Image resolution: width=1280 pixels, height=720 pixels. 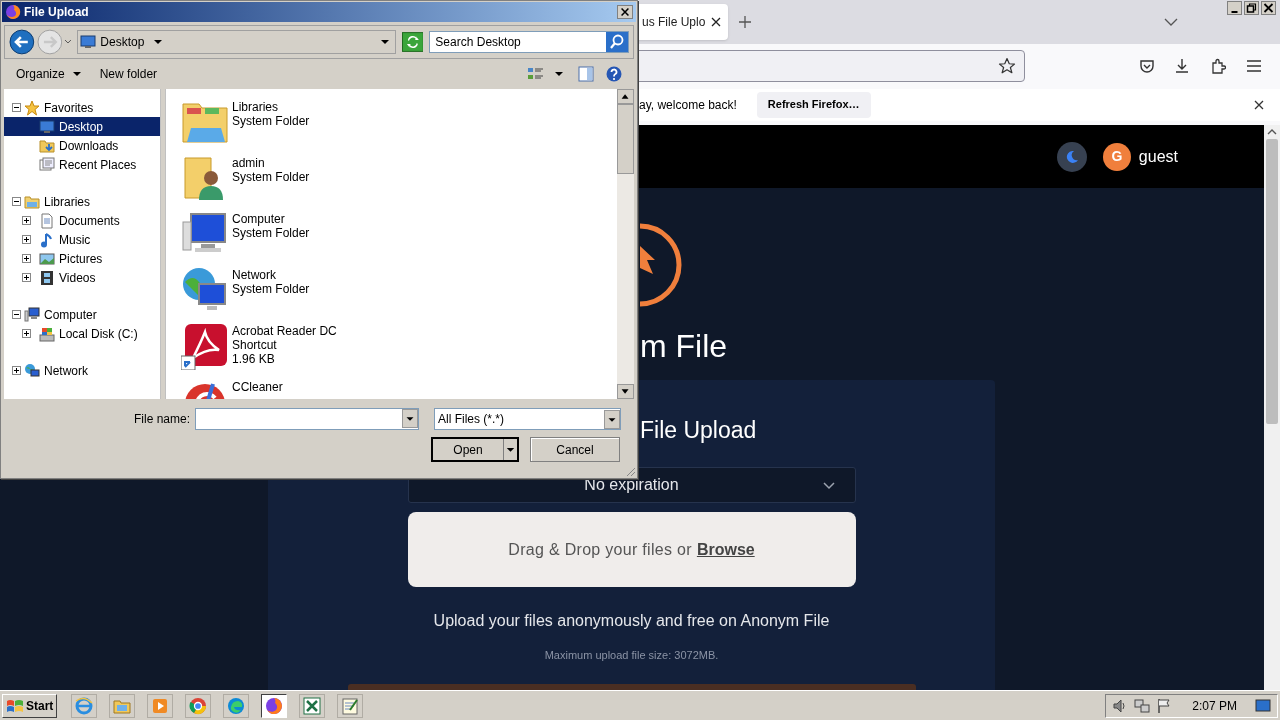 I want to click on file-item: Computer System Folder, so click(x=399, y=236).